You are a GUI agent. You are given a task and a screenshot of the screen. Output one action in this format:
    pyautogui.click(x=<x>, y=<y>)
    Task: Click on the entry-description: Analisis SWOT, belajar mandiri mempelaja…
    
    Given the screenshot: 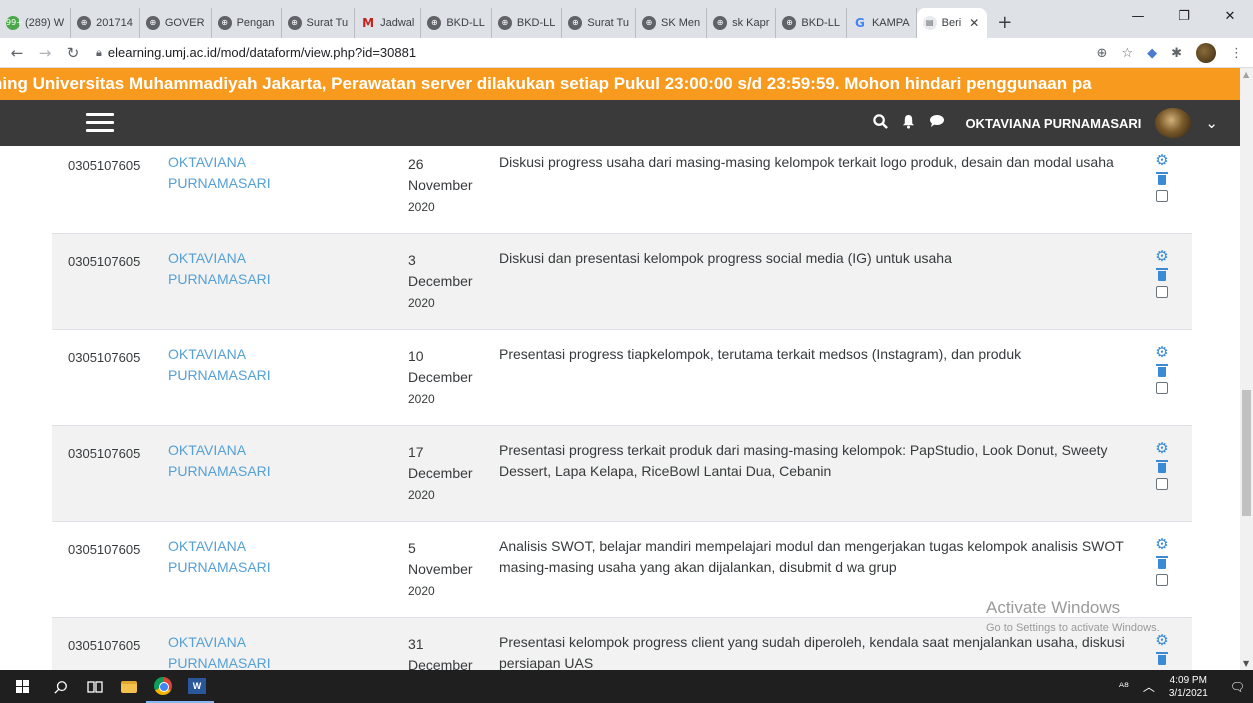 What is the action you would take?
    pyautogui.click(x=811, y=556)
    